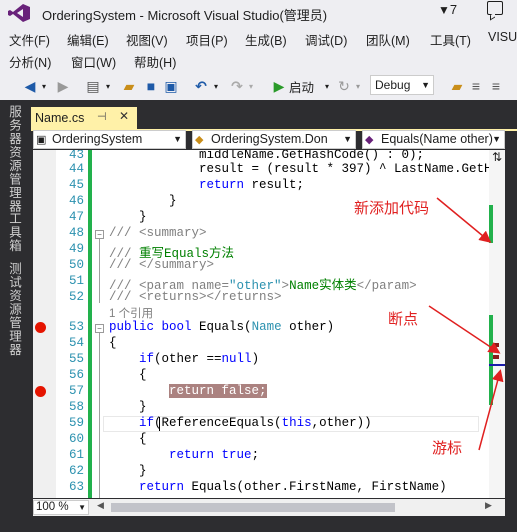  I want to click on code-text: Equals(other.FirstName, FirstName), so click(315, 487).